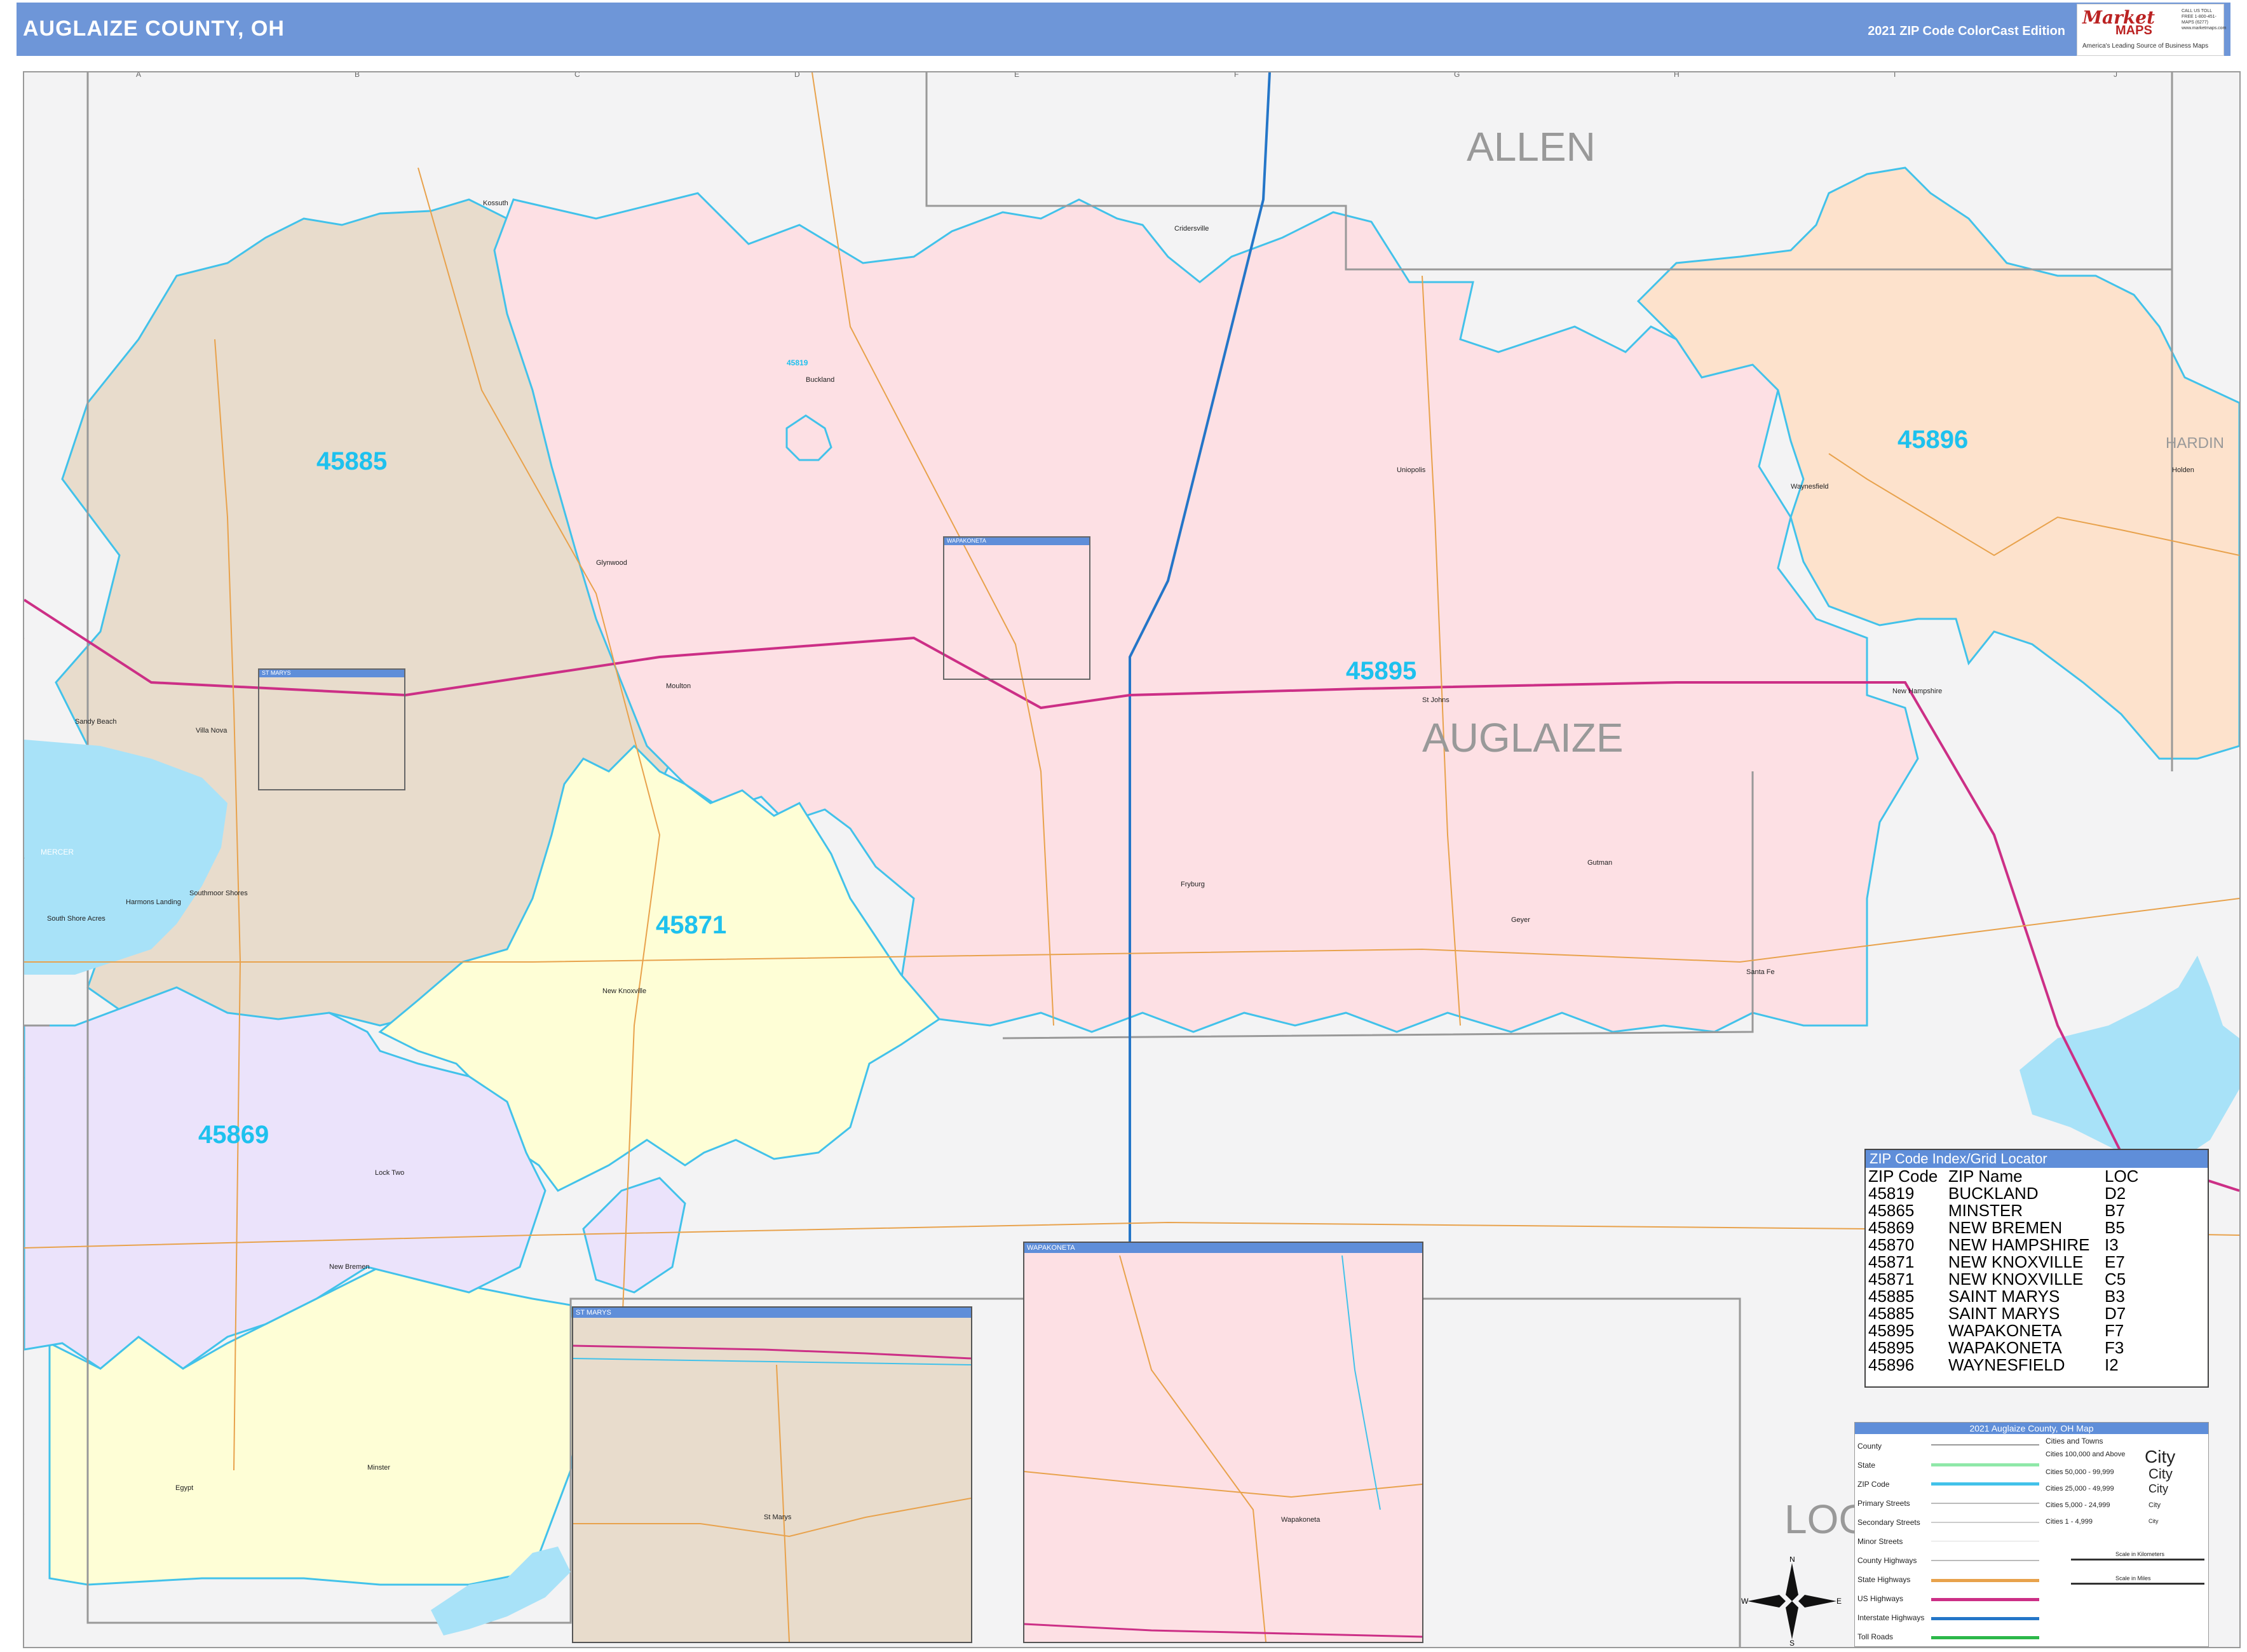 This screenshot has width=2247, height=1652. What do you see at coordinates (1016, 608) in the screenshot?
I see `inset-box-wapakoneta: WAPAKONETA` at bounding box center [1016, 608].